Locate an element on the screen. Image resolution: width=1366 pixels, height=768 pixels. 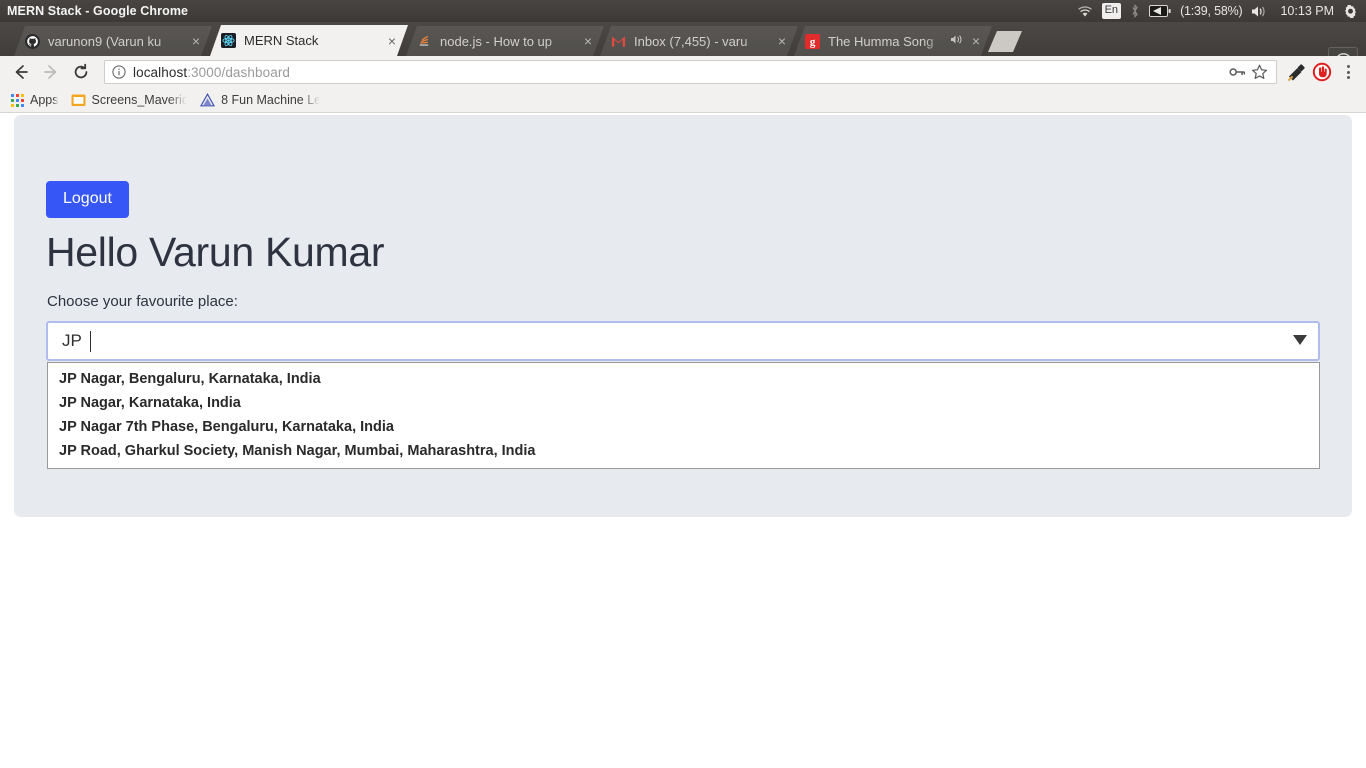
key-icon is located at coordinates (1237, 72).